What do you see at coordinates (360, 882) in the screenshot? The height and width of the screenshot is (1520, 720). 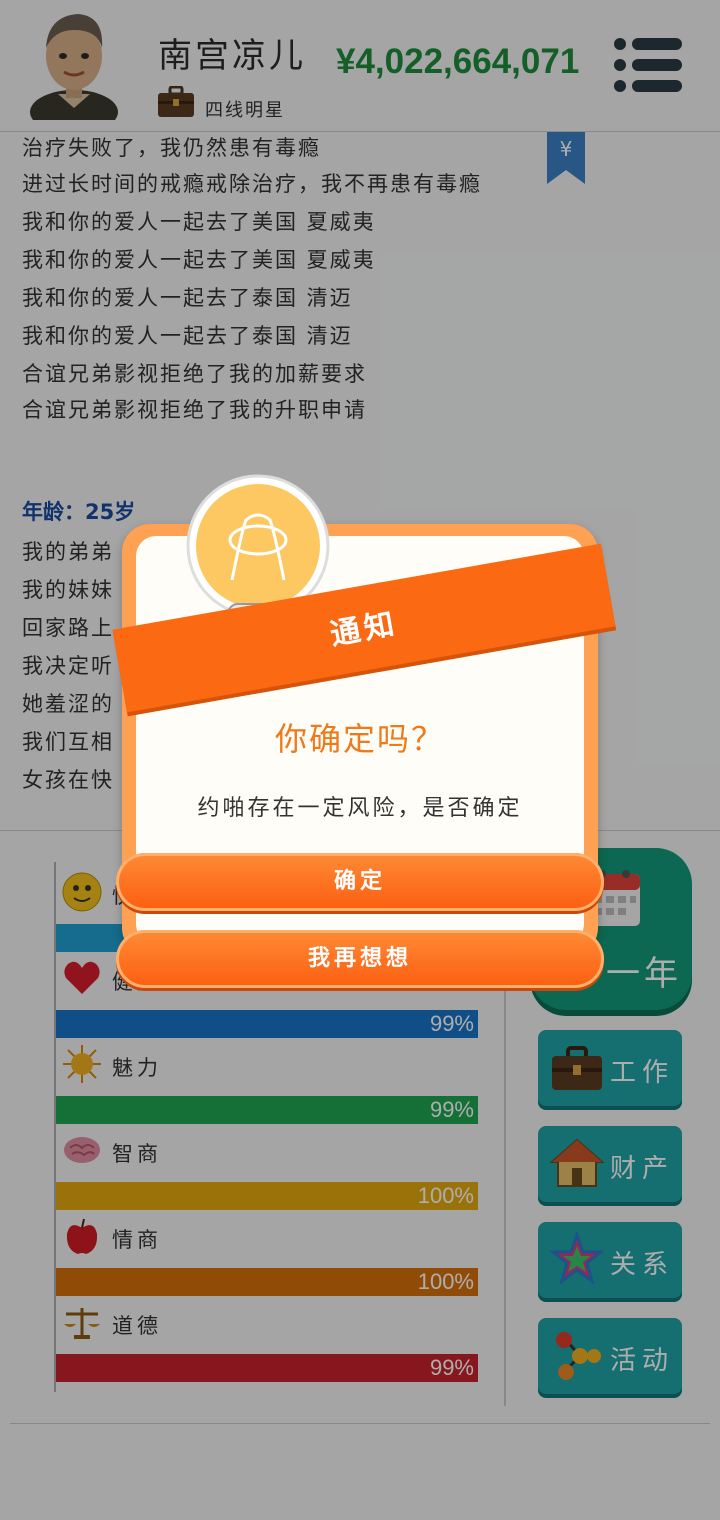 I see `confirm-button: 确定` at bounding box center [360, 882].